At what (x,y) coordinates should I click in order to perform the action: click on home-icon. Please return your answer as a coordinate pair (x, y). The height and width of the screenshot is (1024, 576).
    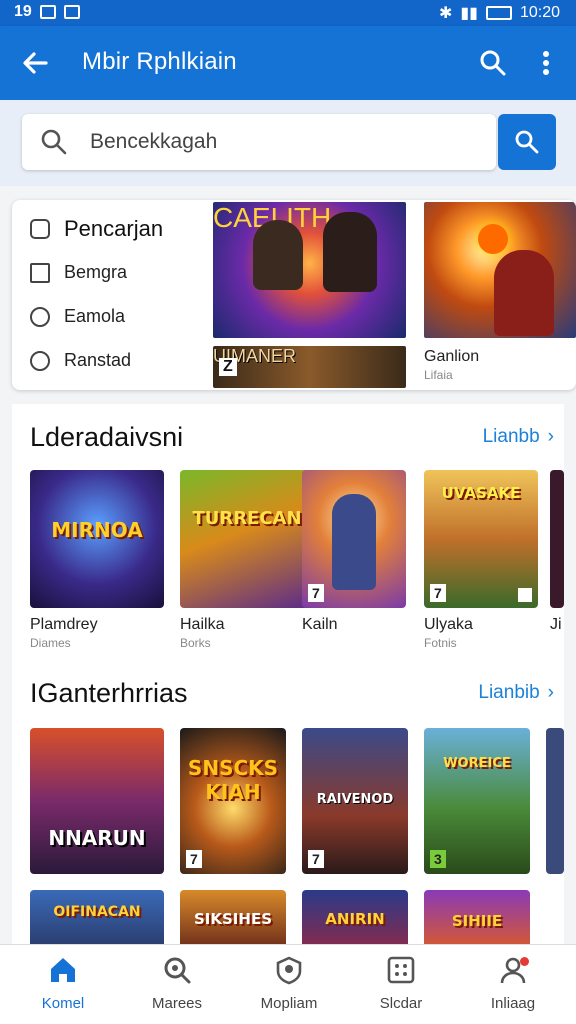
    Looking at the image, I should click on (63, 970).